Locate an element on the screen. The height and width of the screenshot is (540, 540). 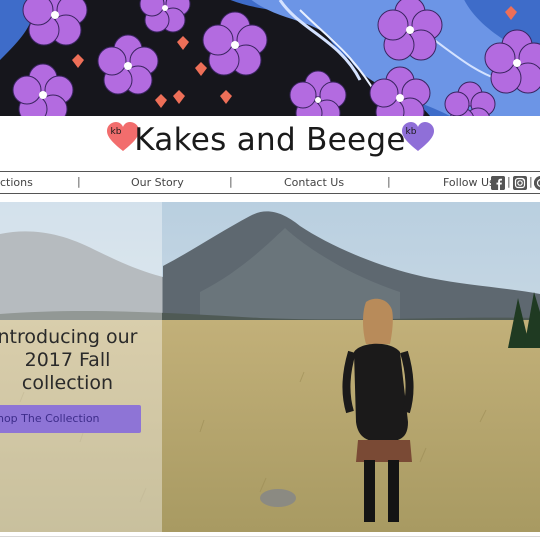
hero-headline-line1: ntroducing our is located at coordinates (69, 337).